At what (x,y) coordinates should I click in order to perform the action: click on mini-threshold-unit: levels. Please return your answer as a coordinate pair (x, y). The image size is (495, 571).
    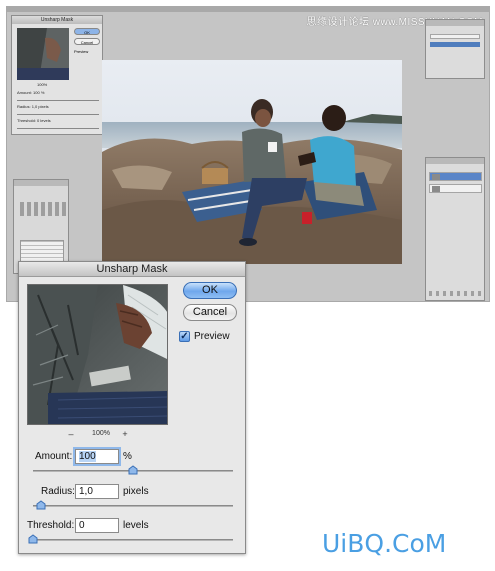
    Looking at the image, I should click on (45, 120).